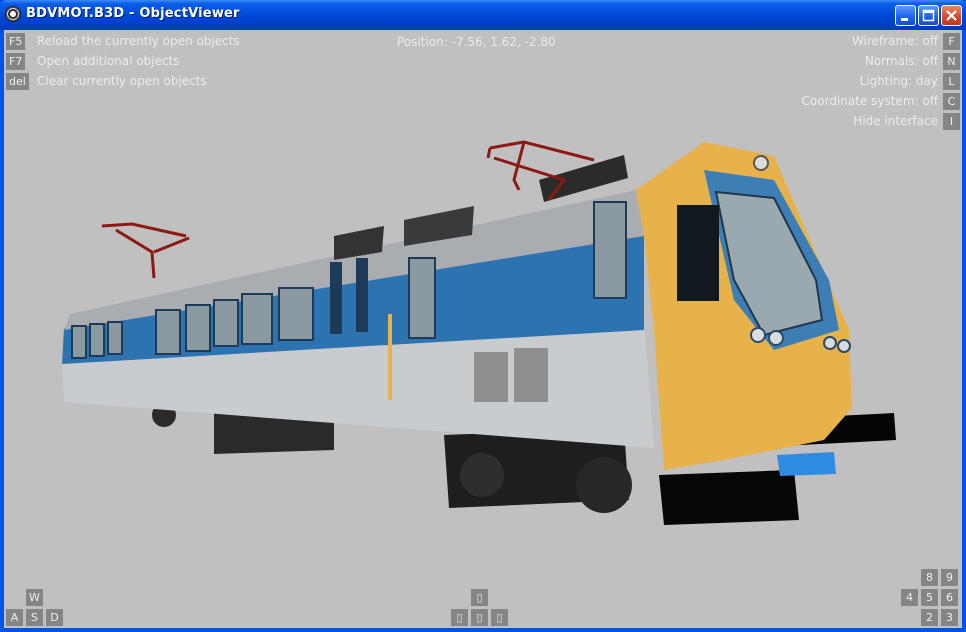 The image size is (966, 632). I want to click on minimize-button, so click(905, 15).